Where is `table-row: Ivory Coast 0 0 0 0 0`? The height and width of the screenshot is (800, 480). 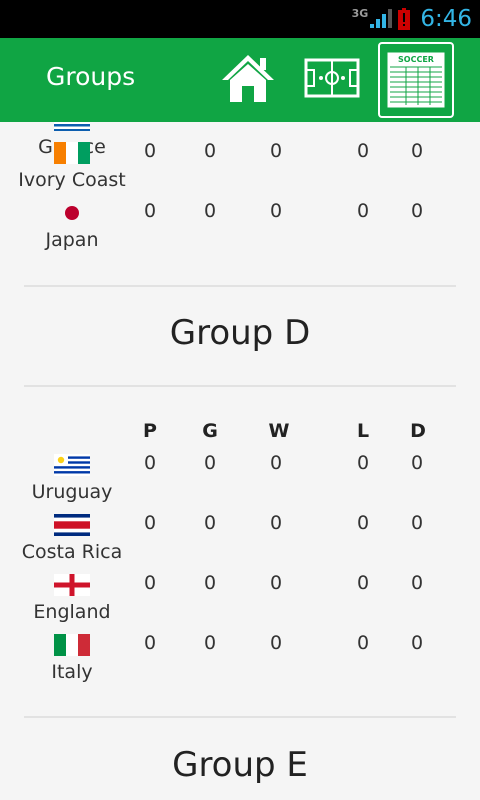 table-row: Ivory Coast 0 0 0 0 0 is located at coordinates (240, 156).